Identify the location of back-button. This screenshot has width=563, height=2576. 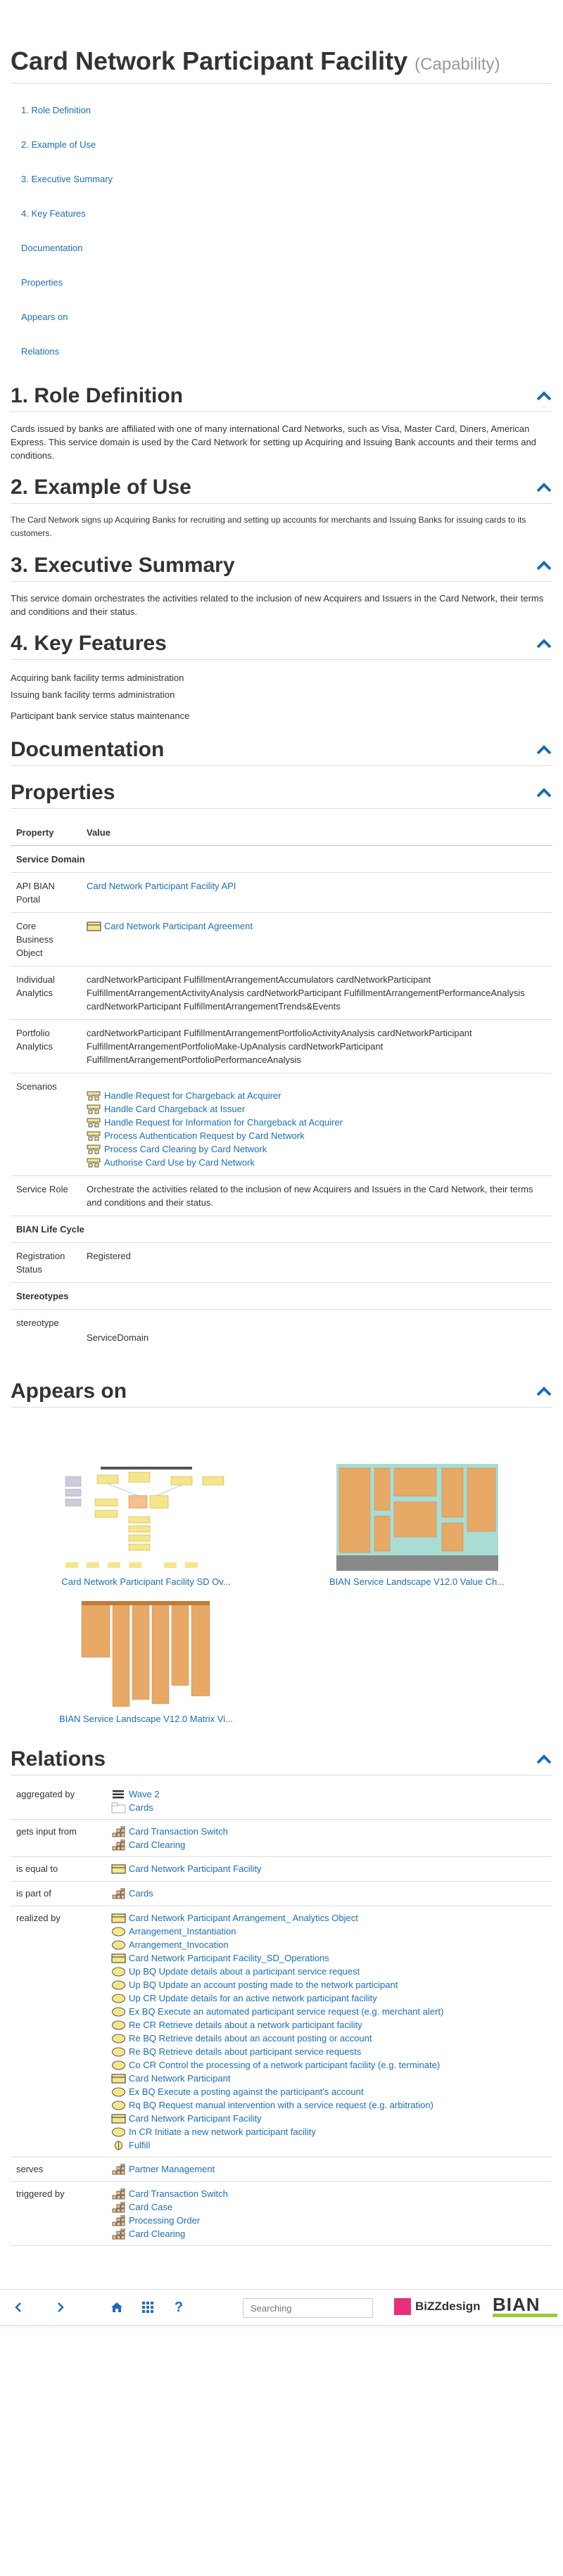
(18, 2307).